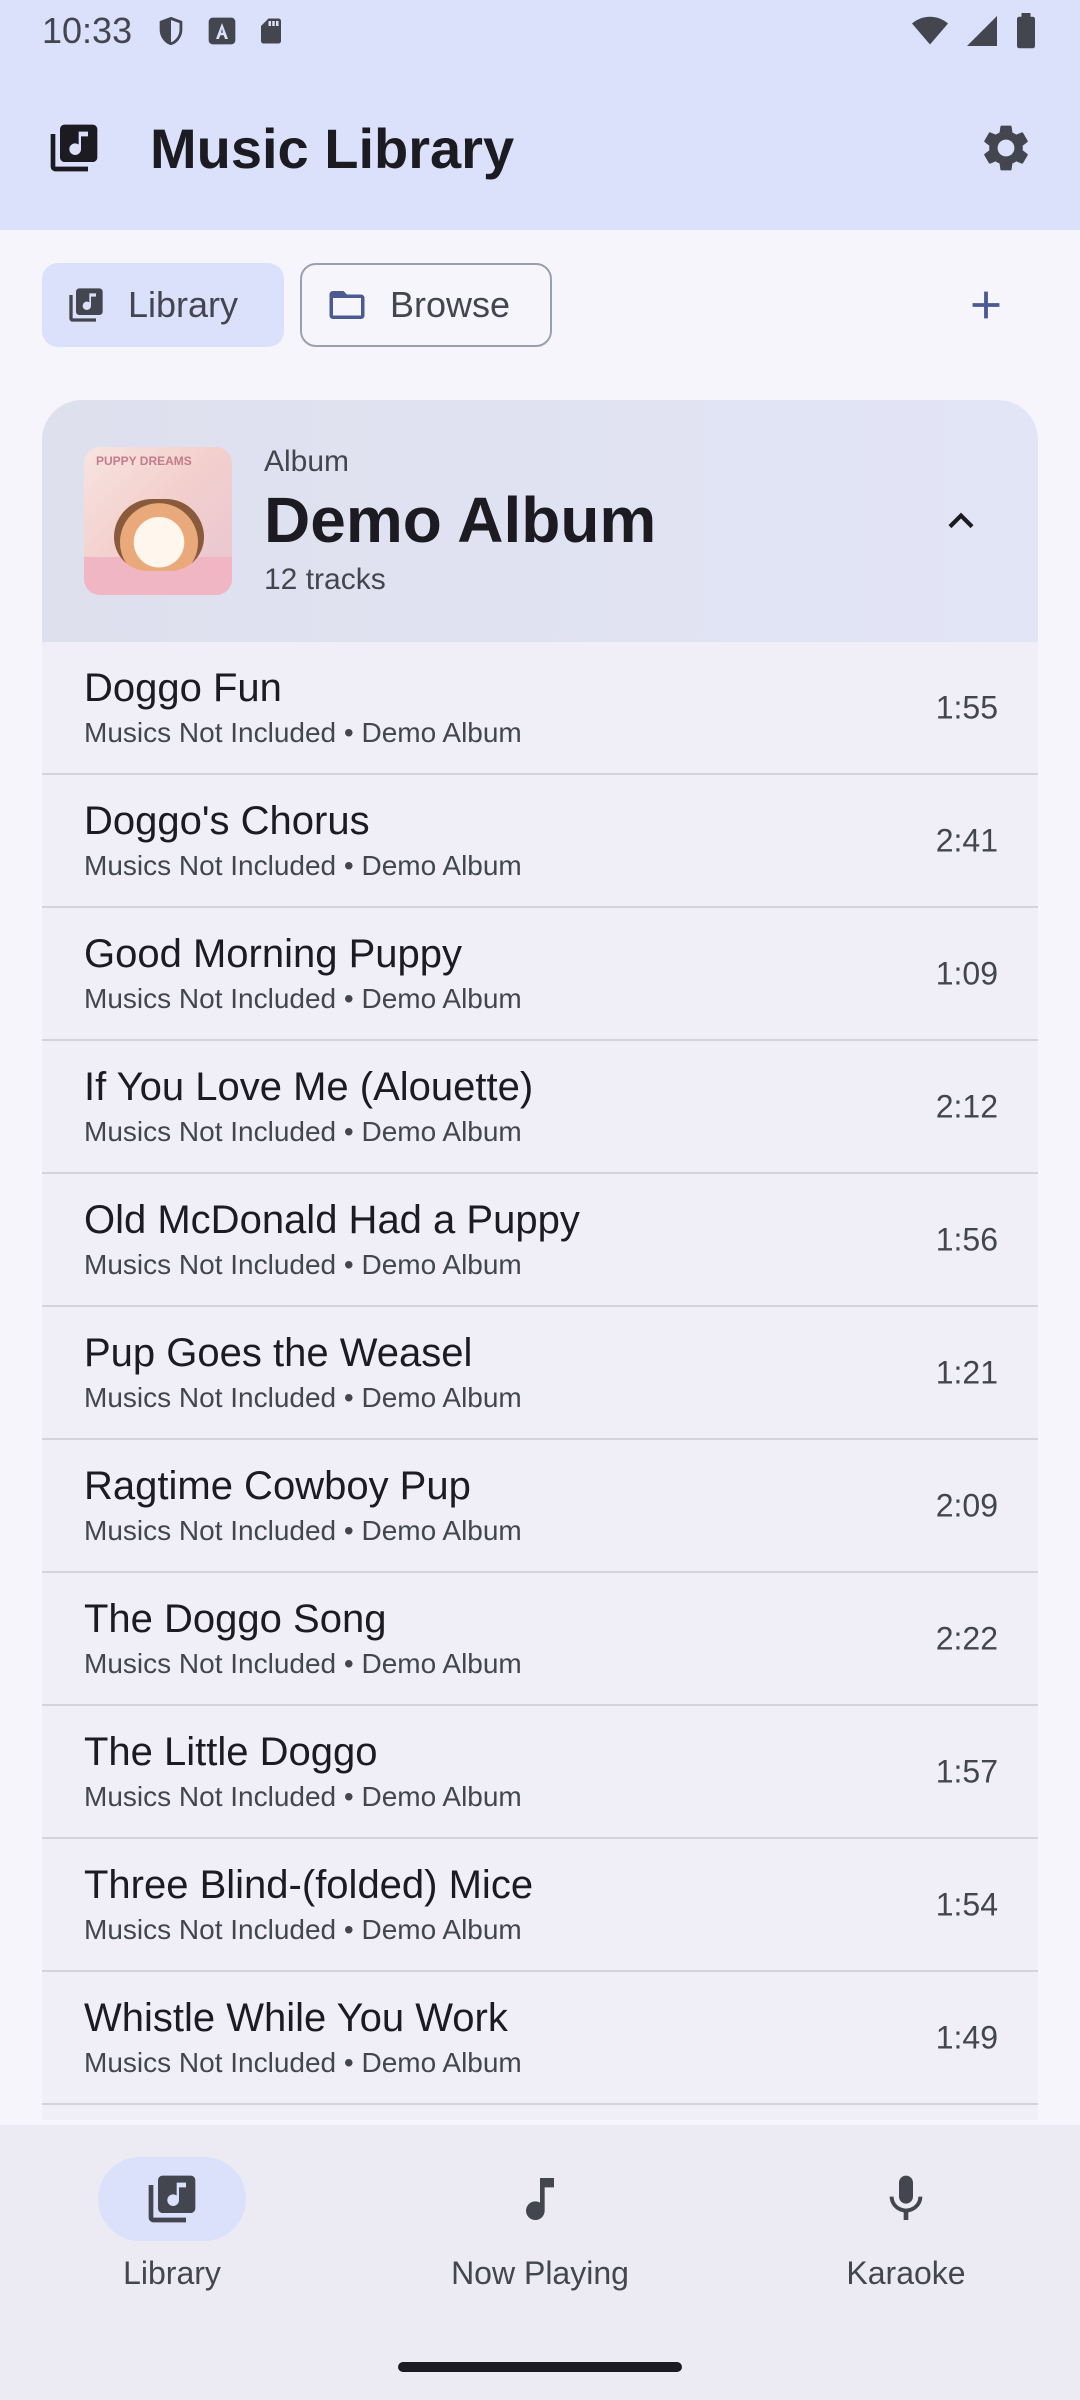 This screenshot has height=2400, width=1080. What do you see at coordinates (172, 2273) in the screenshot?
I see `nav-label-library: Library` at bounding box center [172, 2273].